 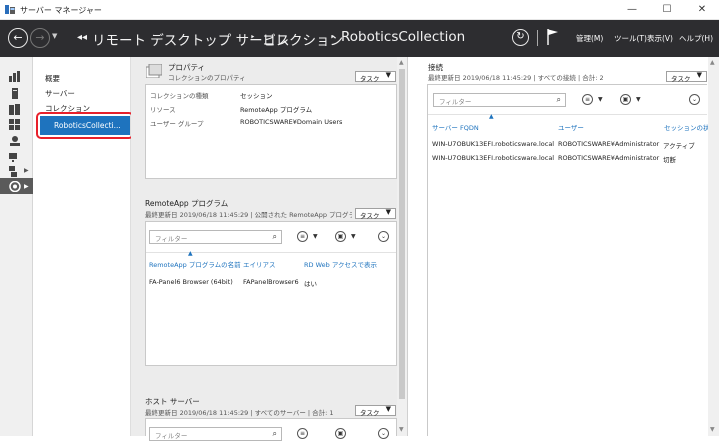 I want to click on property-label: コレクションの種類, so click(x=179, y=96).